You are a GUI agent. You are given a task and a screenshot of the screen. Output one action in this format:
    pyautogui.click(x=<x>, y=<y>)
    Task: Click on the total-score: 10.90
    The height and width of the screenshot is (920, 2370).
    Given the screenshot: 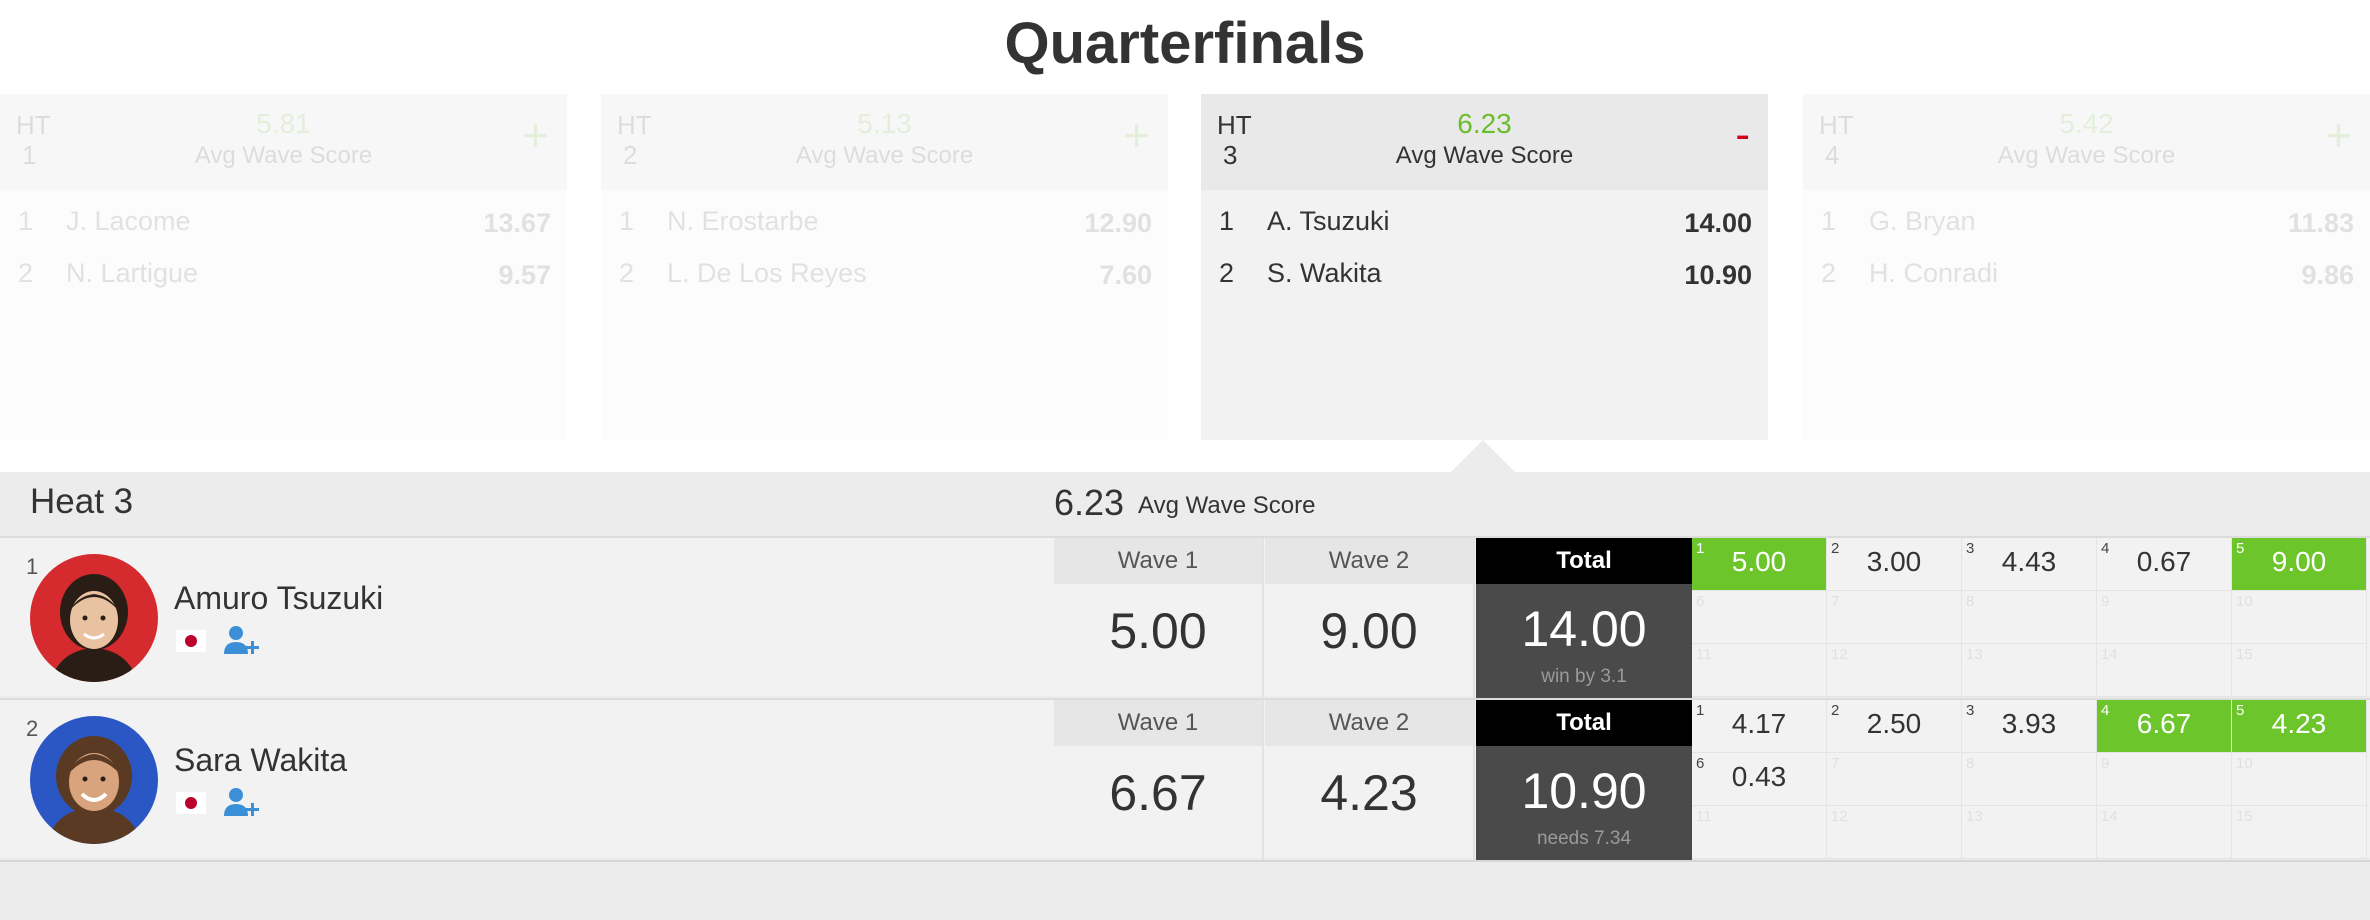 What is the action you would take?
    pyautogui.click(x=1584, y=791)
    